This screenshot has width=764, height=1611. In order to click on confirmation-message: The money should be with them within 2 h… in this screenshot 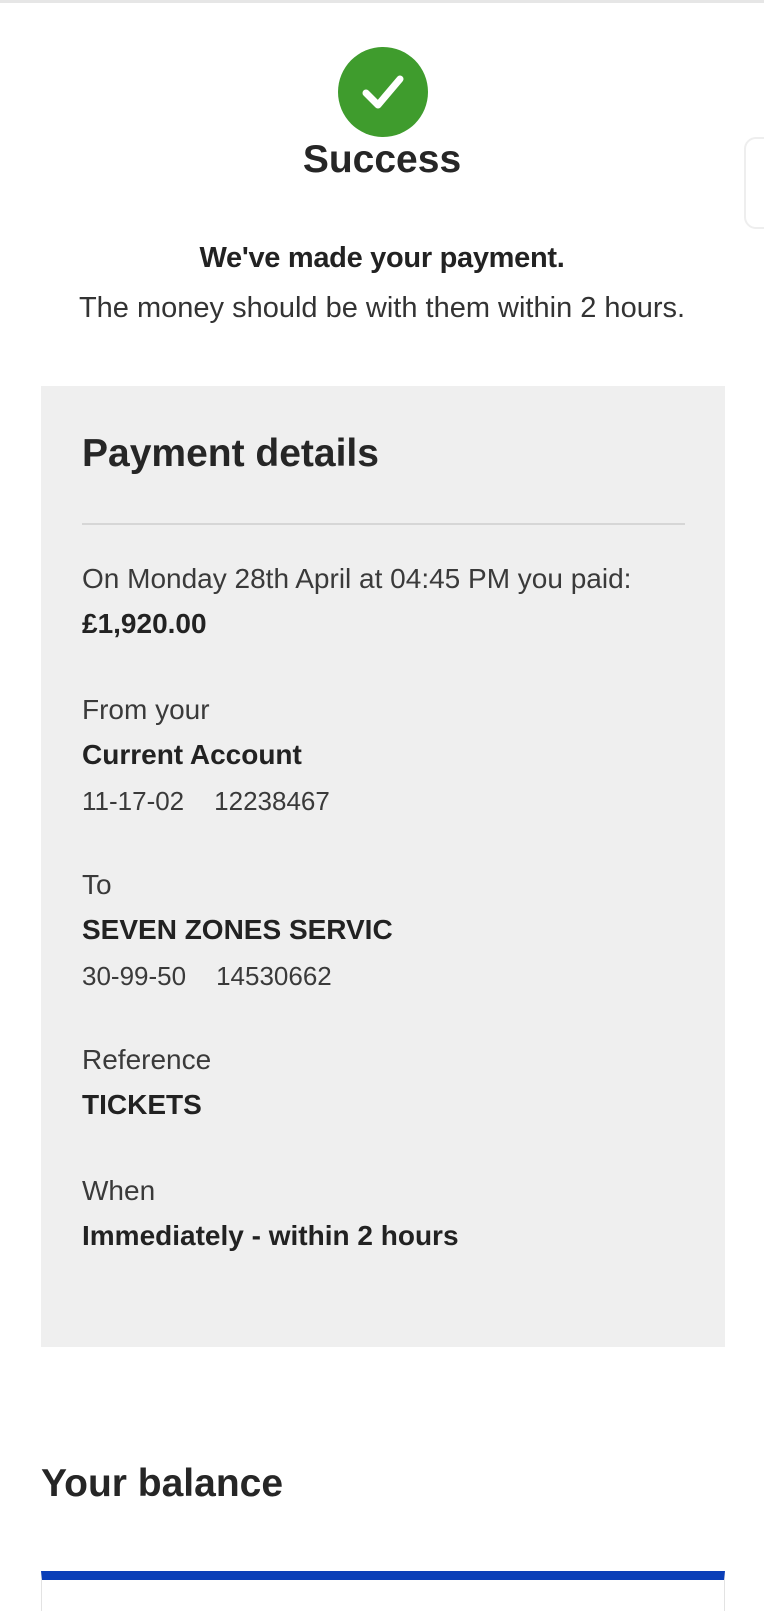, I will do `click(382, 308)`.